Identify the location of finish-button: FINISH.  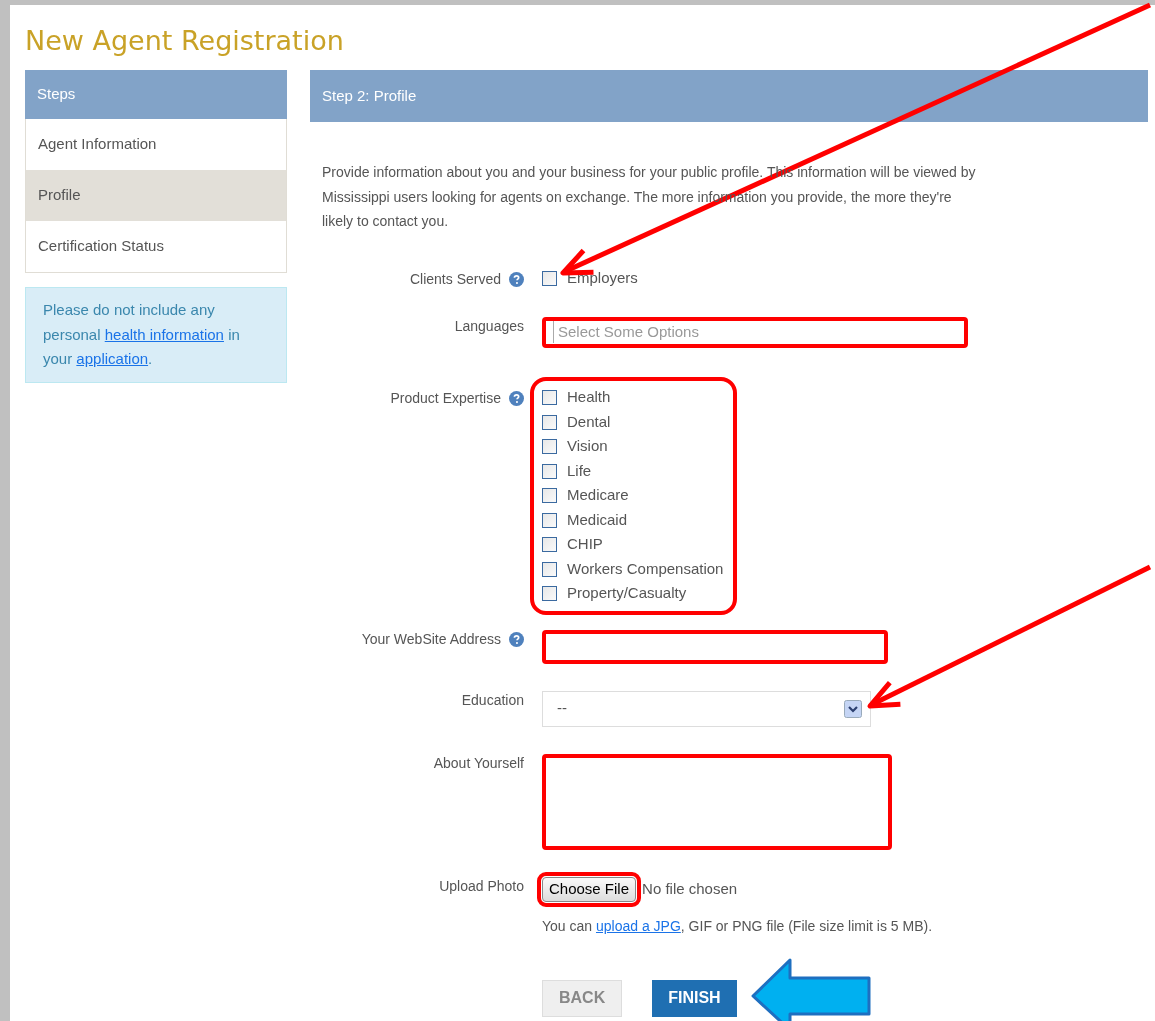
(694, 998).